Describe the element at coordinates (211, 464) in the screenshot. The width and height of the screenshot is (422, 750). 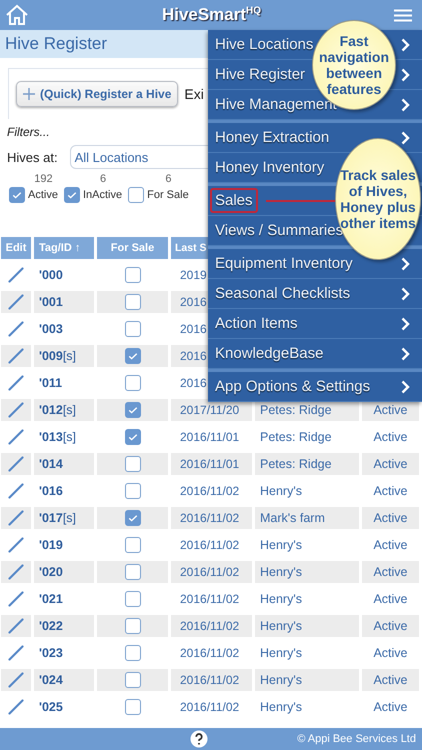
I see `table-cell: 2016/11/01` at that location.